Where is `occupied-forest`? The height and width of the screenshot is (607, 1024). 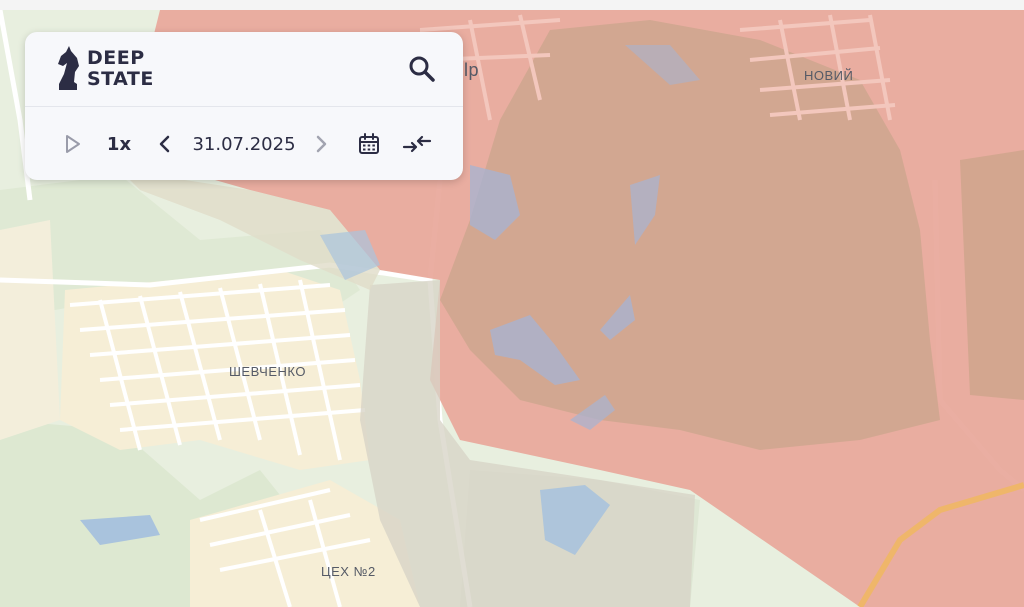
occupied-forest is located at coordinates (992, 275).